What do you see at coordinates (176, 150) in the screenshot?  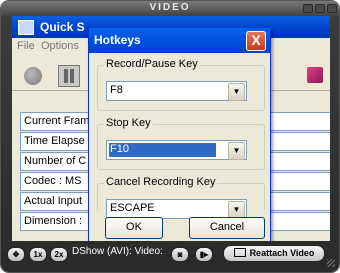 I see `stop-key-select: F10 ▼` at bounding box center [176, 150].